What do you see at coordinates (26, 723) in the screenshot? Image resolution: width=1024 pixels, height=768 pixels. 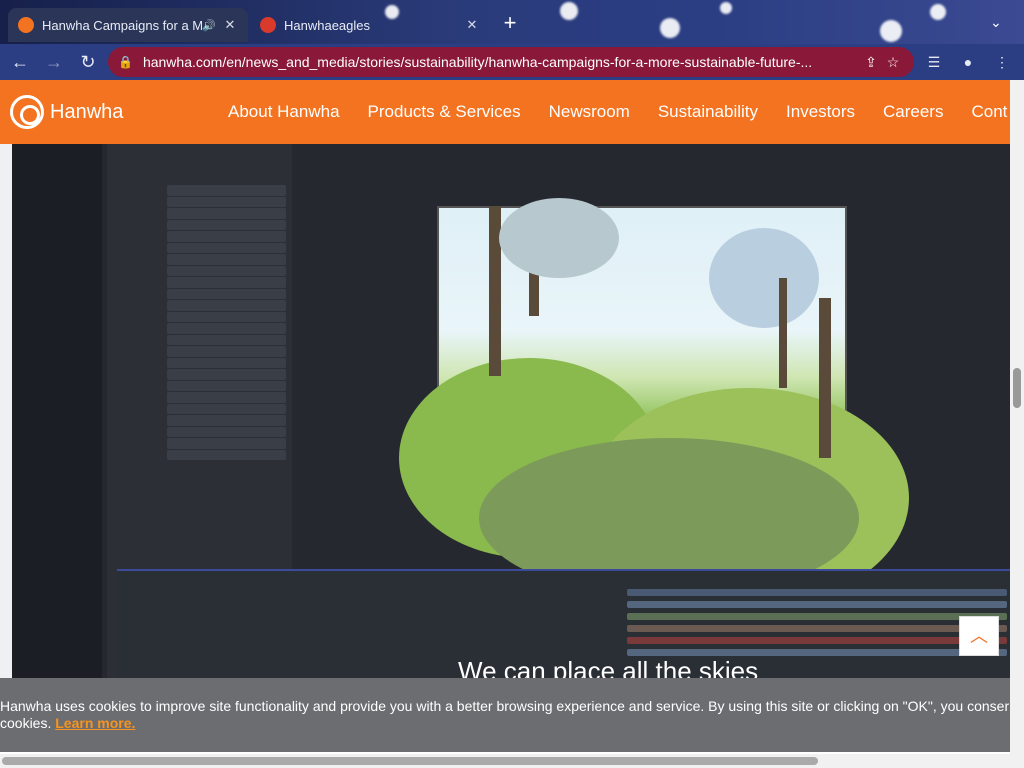 I see `cookie-text-line2: cookies.` at bounding box center [26, 723].